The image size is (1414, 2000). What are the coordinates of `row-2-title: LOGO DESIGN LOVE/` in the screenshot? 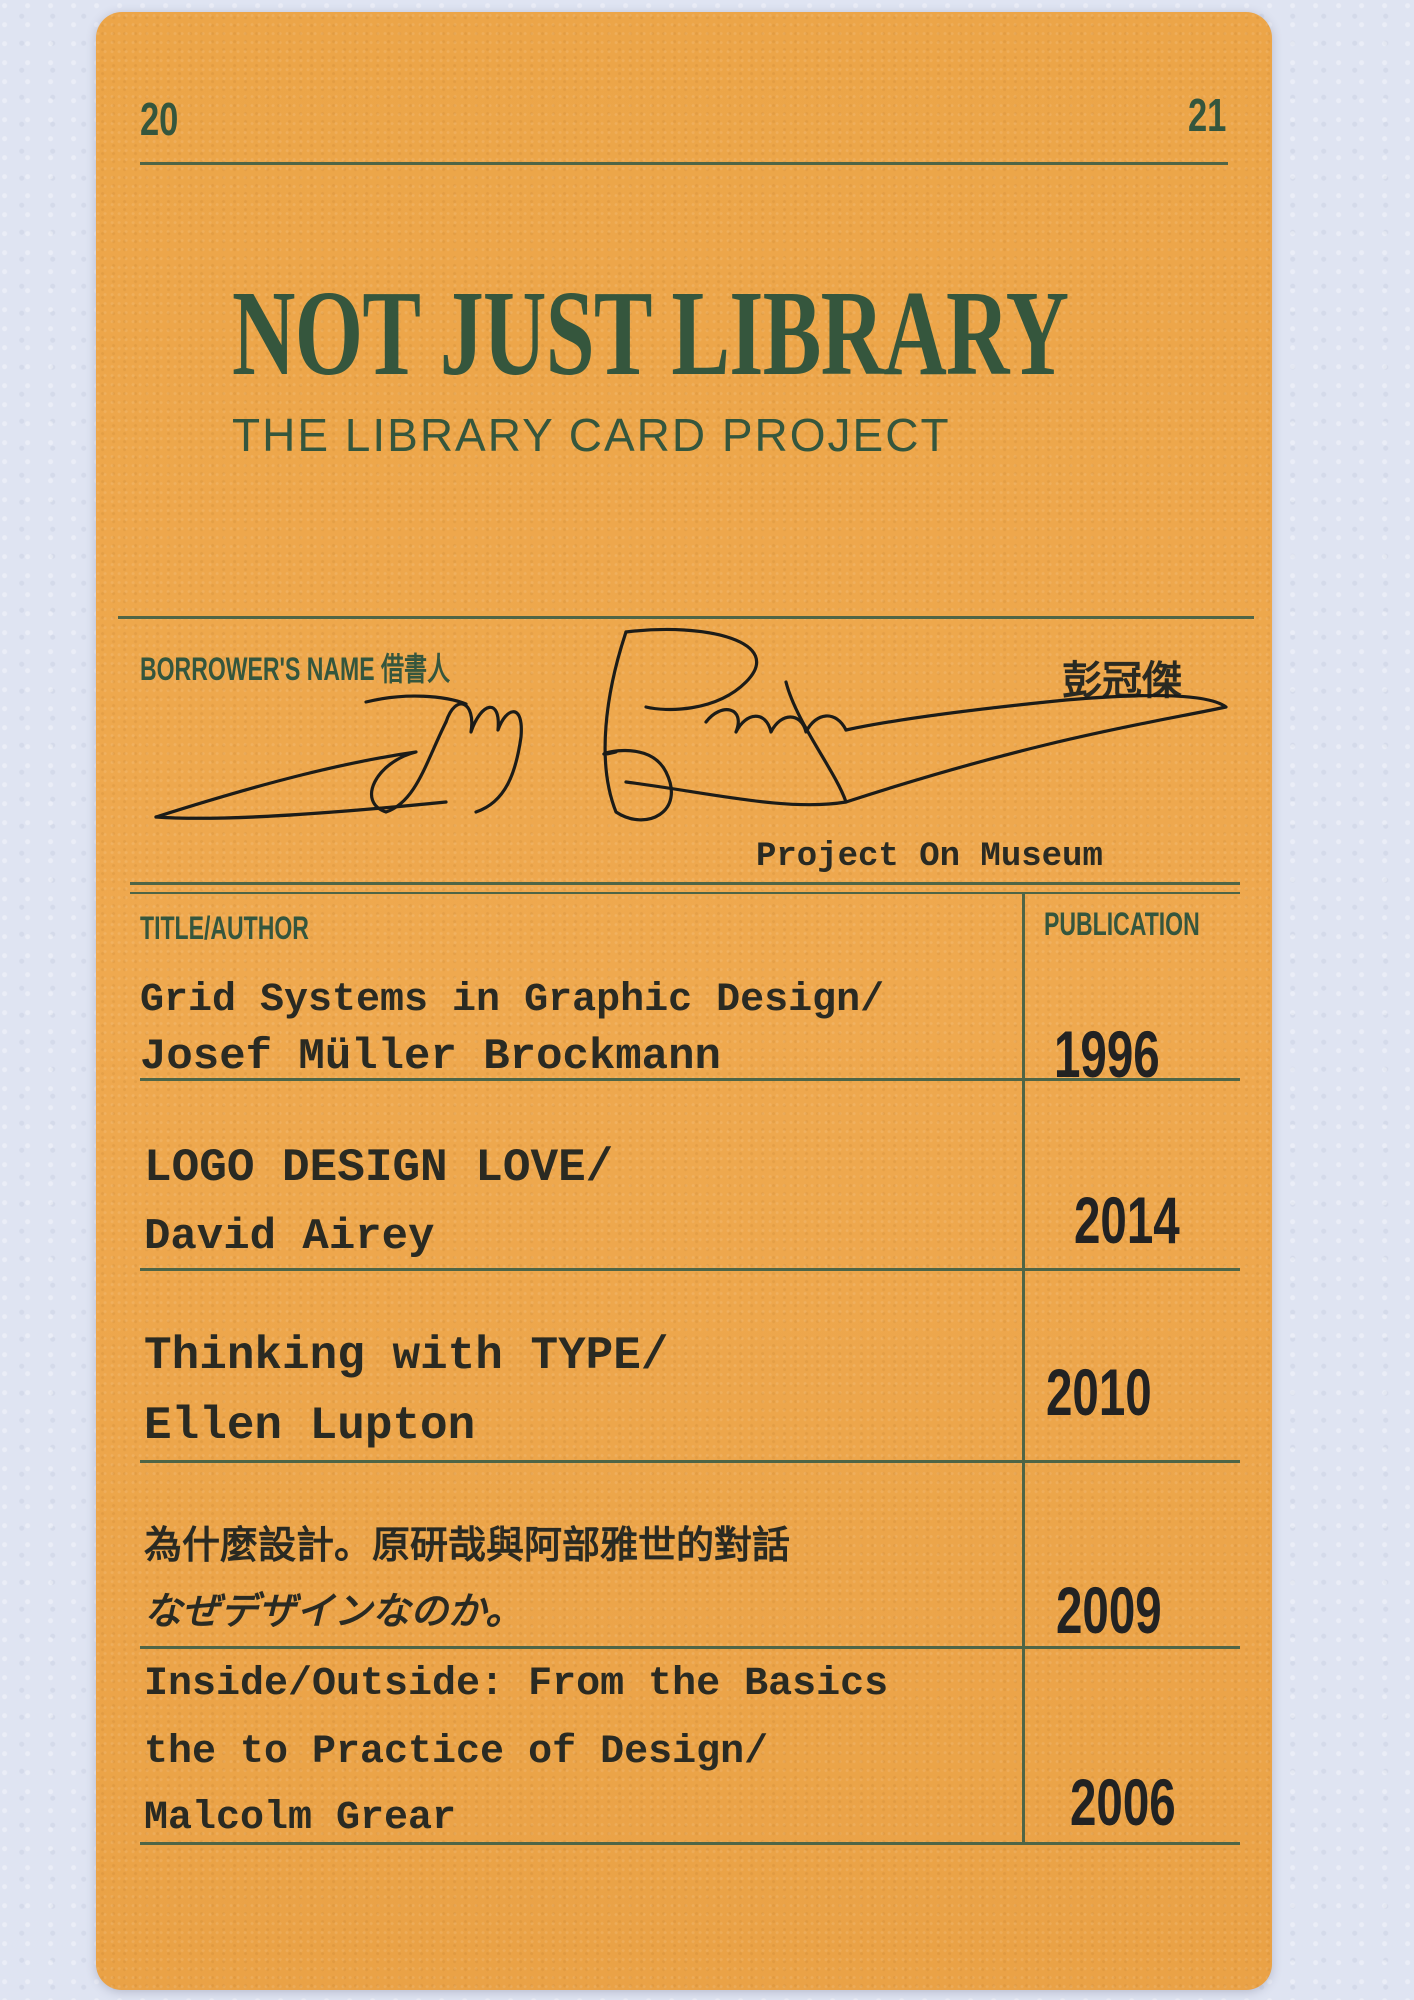 It's located at (379, 1168).